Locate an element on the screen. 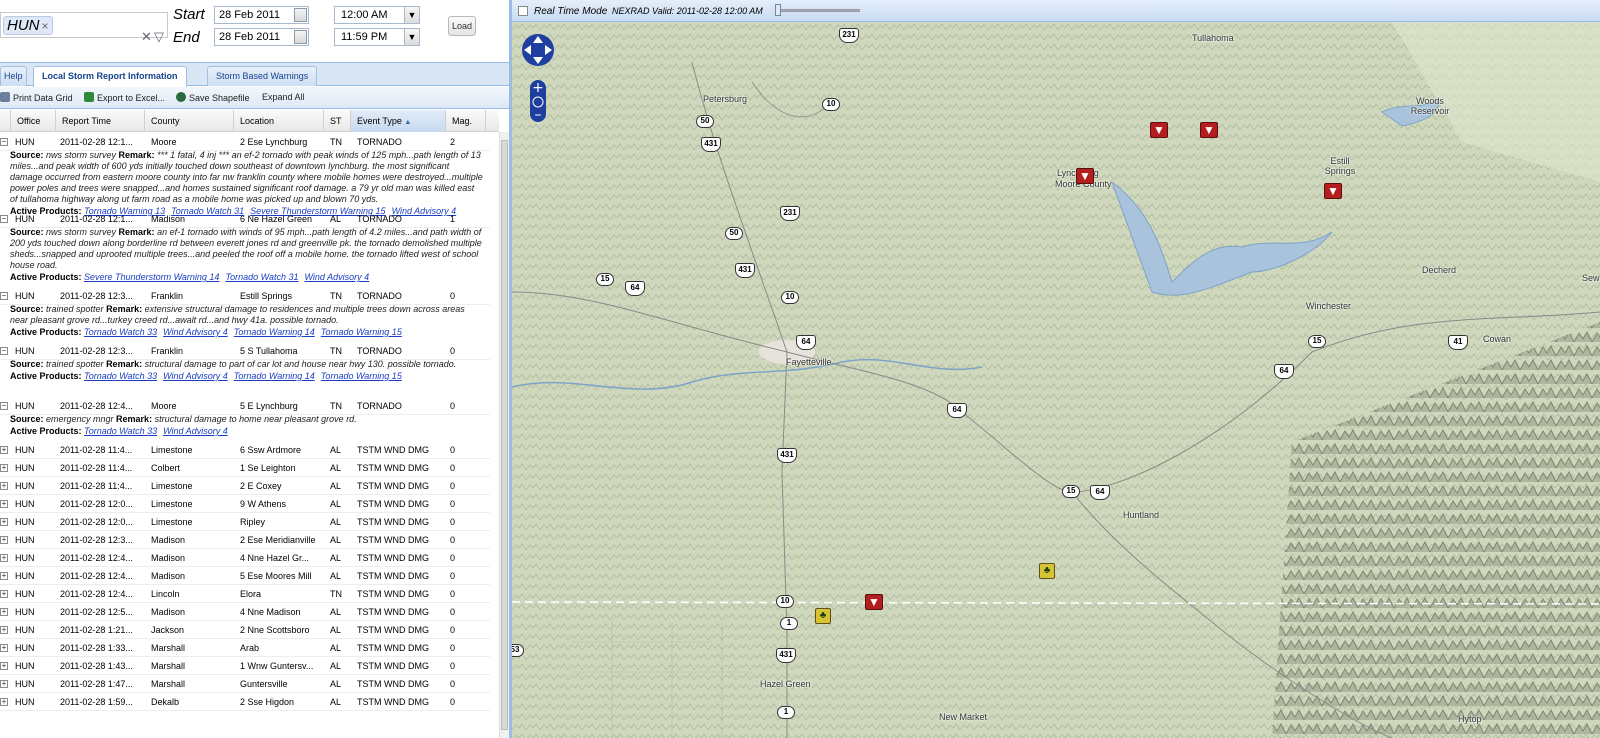 This screenshot has width=1600, height=738. time-slider-handle is located at coordinates (778, 10).